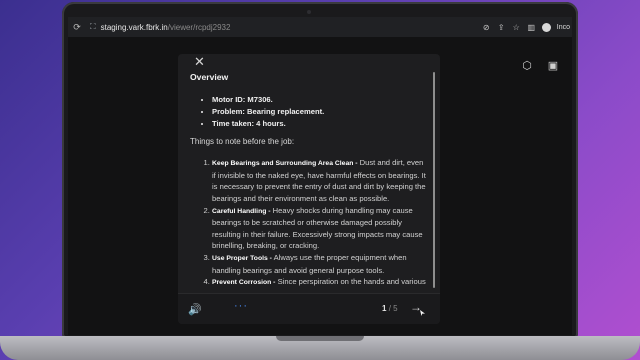  I want to click on list-item: Problem: Bearing replacement., so click(320, 112).